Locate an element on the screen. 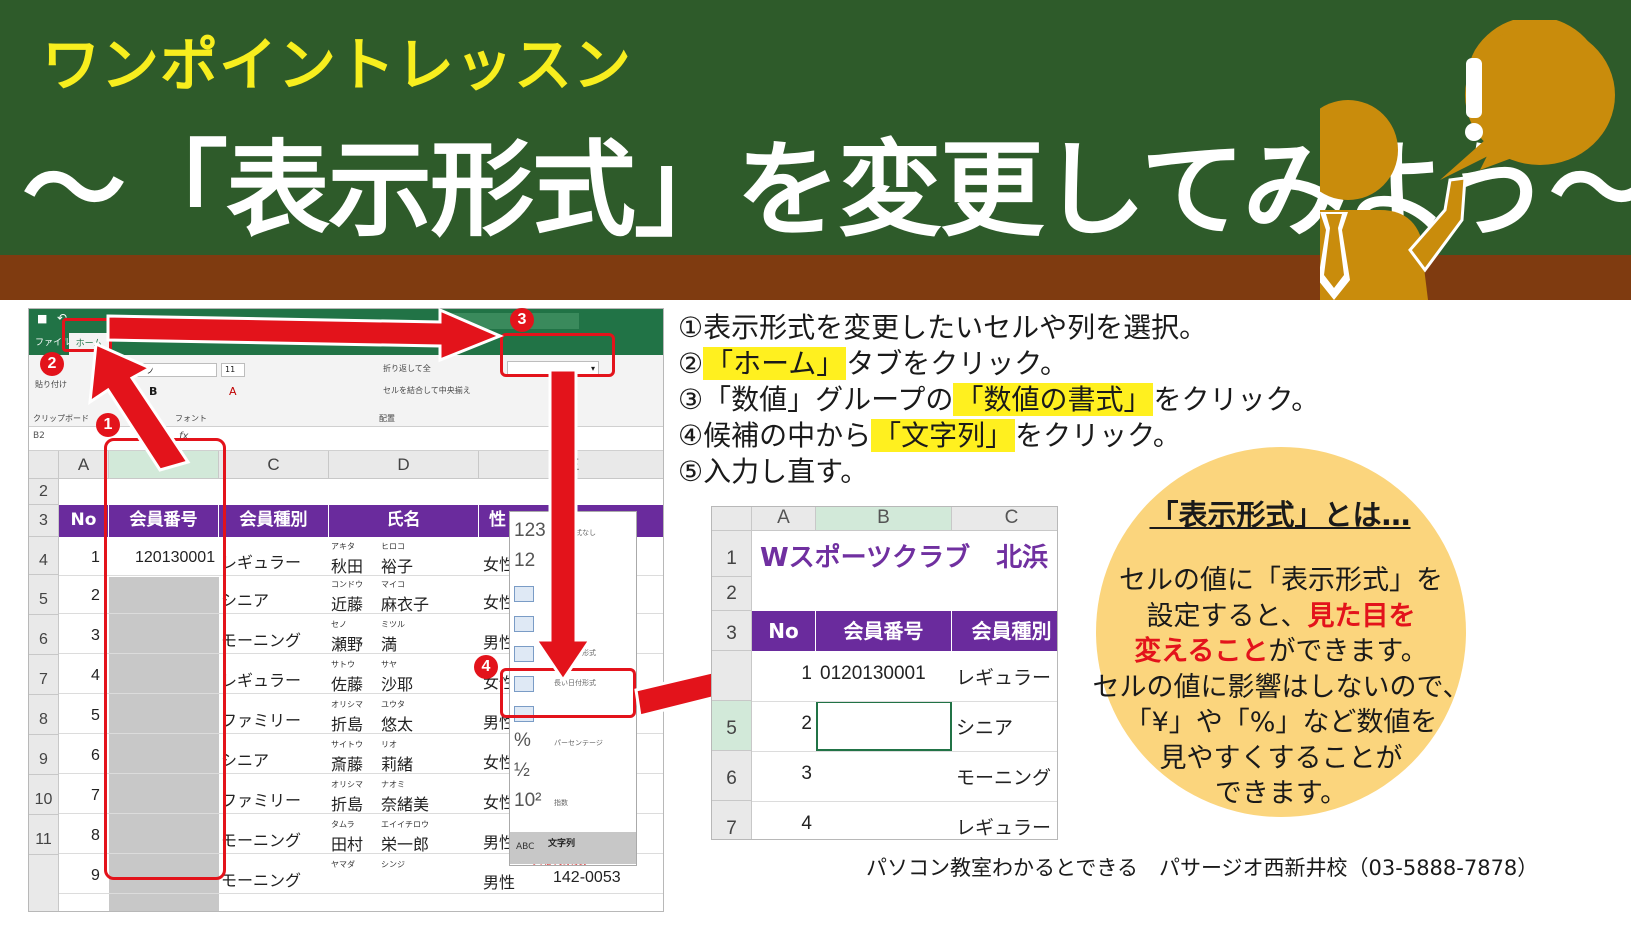  explanation-text: 設定すると、 is located at coordinates (1227, 616).